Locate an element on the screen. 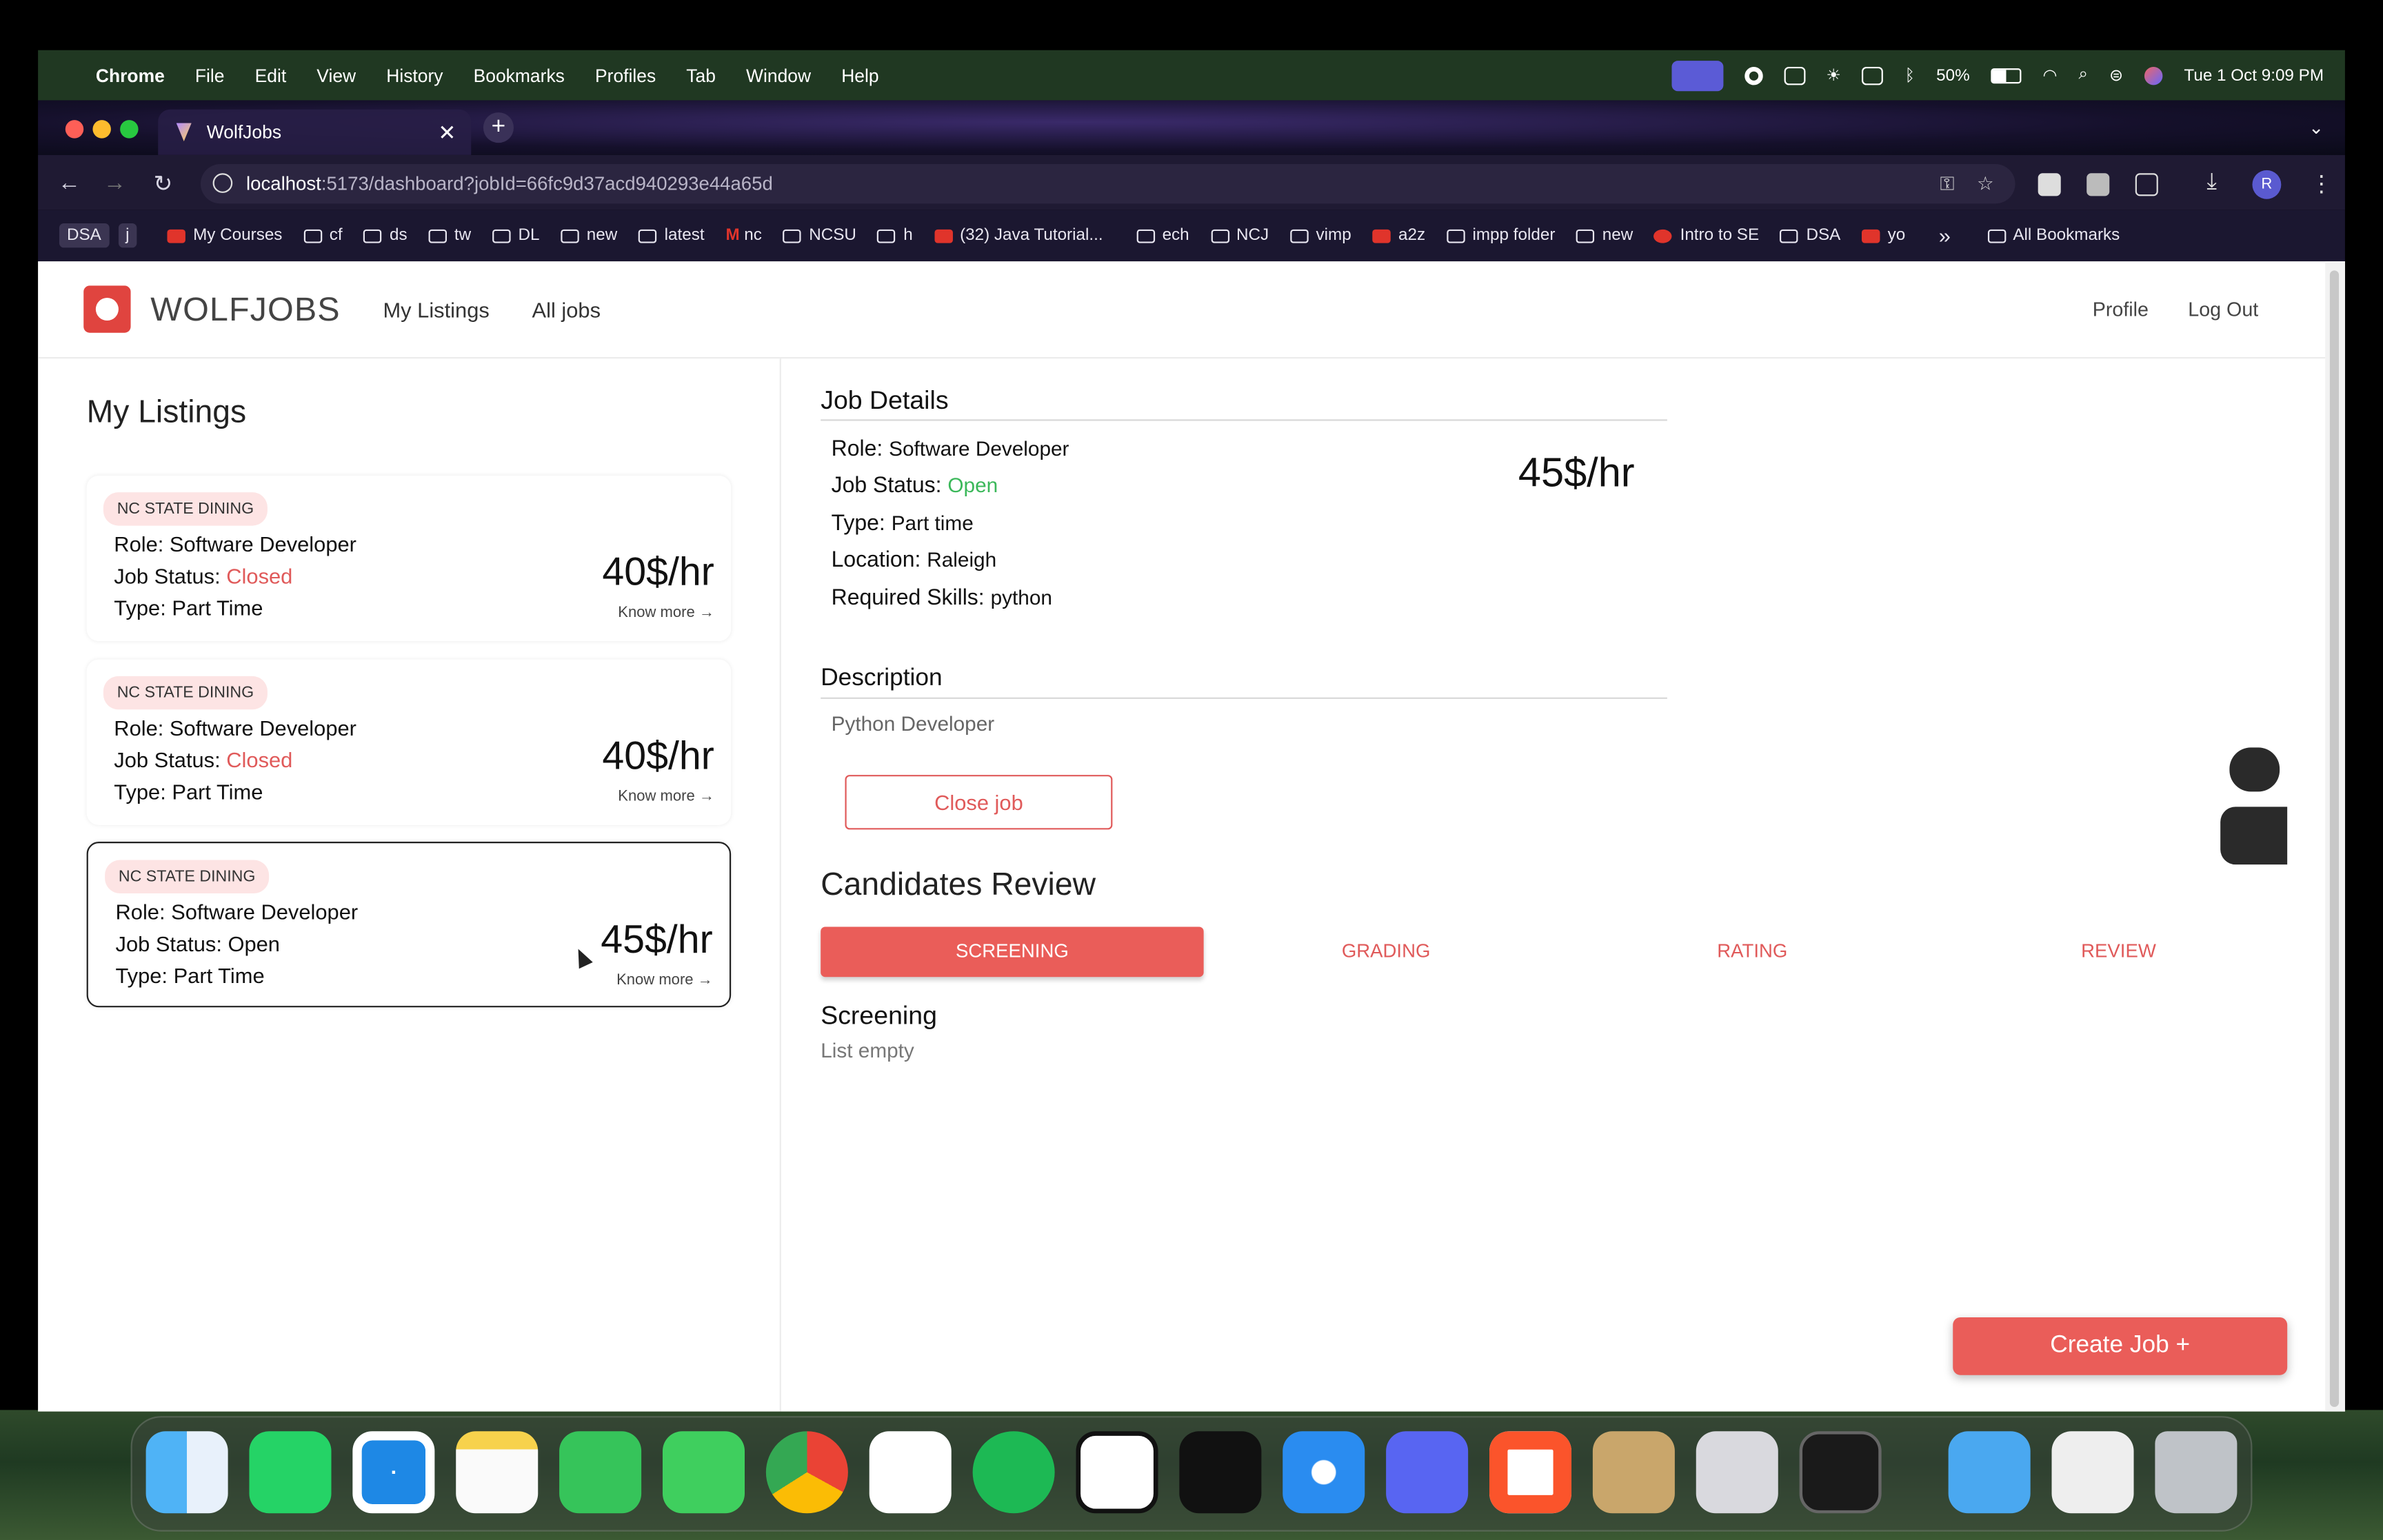 Image resolution: width=2383 pixels, height=1540 pixels. discord-icon is located at coordinates (1427, 1473).